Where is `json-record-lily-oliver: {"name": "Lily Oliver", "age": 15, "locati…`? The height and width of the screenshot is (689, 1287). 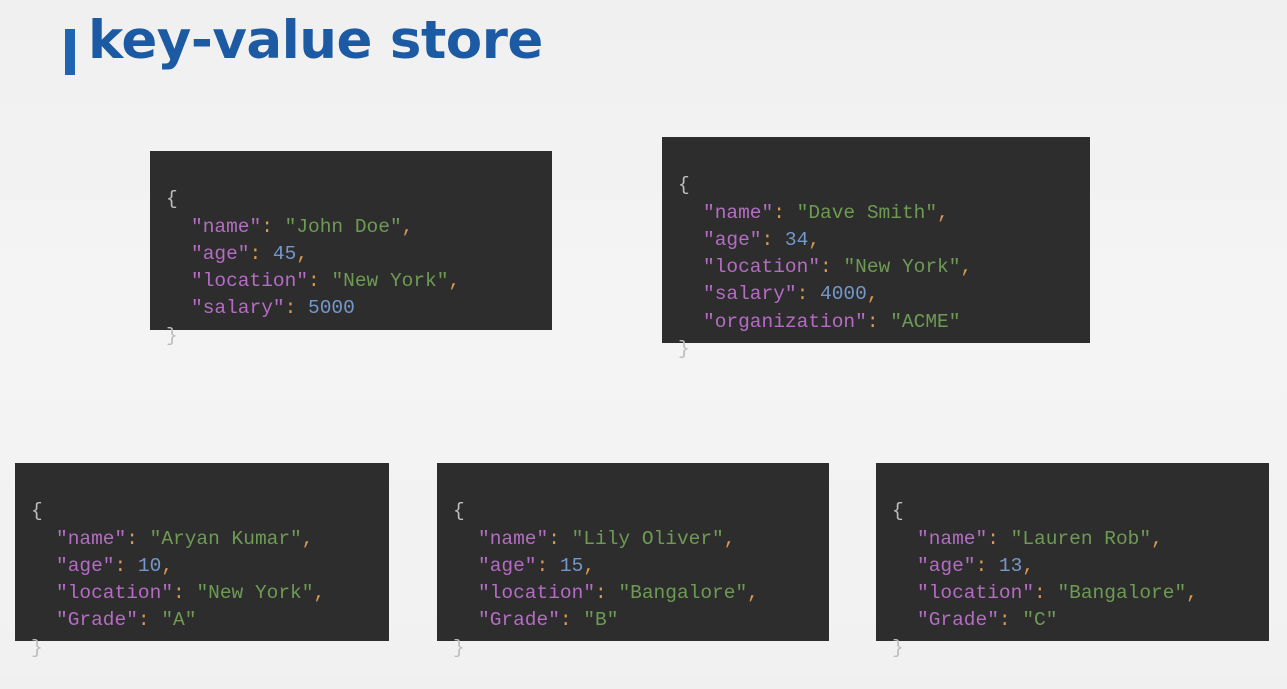
json-record-lily-oliver: {"name": "Lily Oliver", "age": 15, "locati… is located at coordinates (633, 561).